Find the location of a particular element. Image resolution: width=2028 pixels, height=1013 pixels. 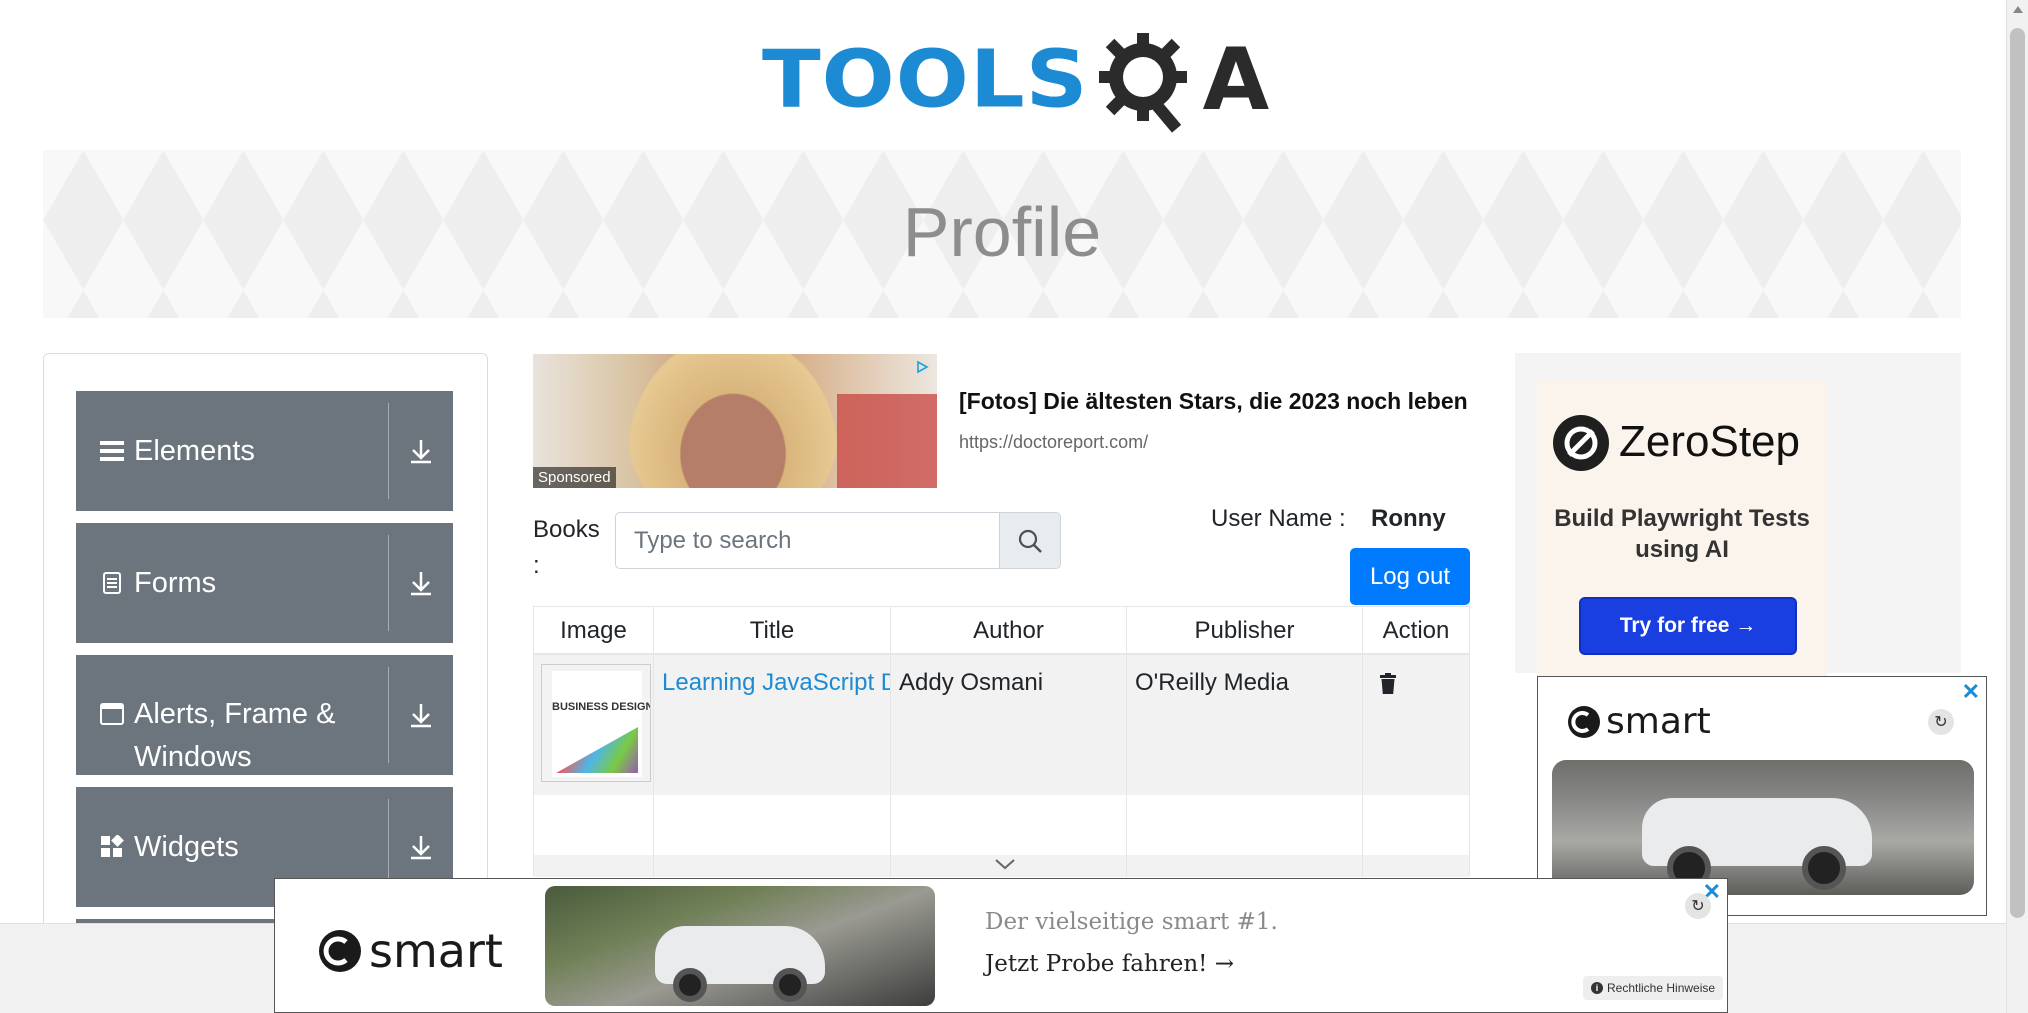

search-icon is located at coordinates (1030, 541).